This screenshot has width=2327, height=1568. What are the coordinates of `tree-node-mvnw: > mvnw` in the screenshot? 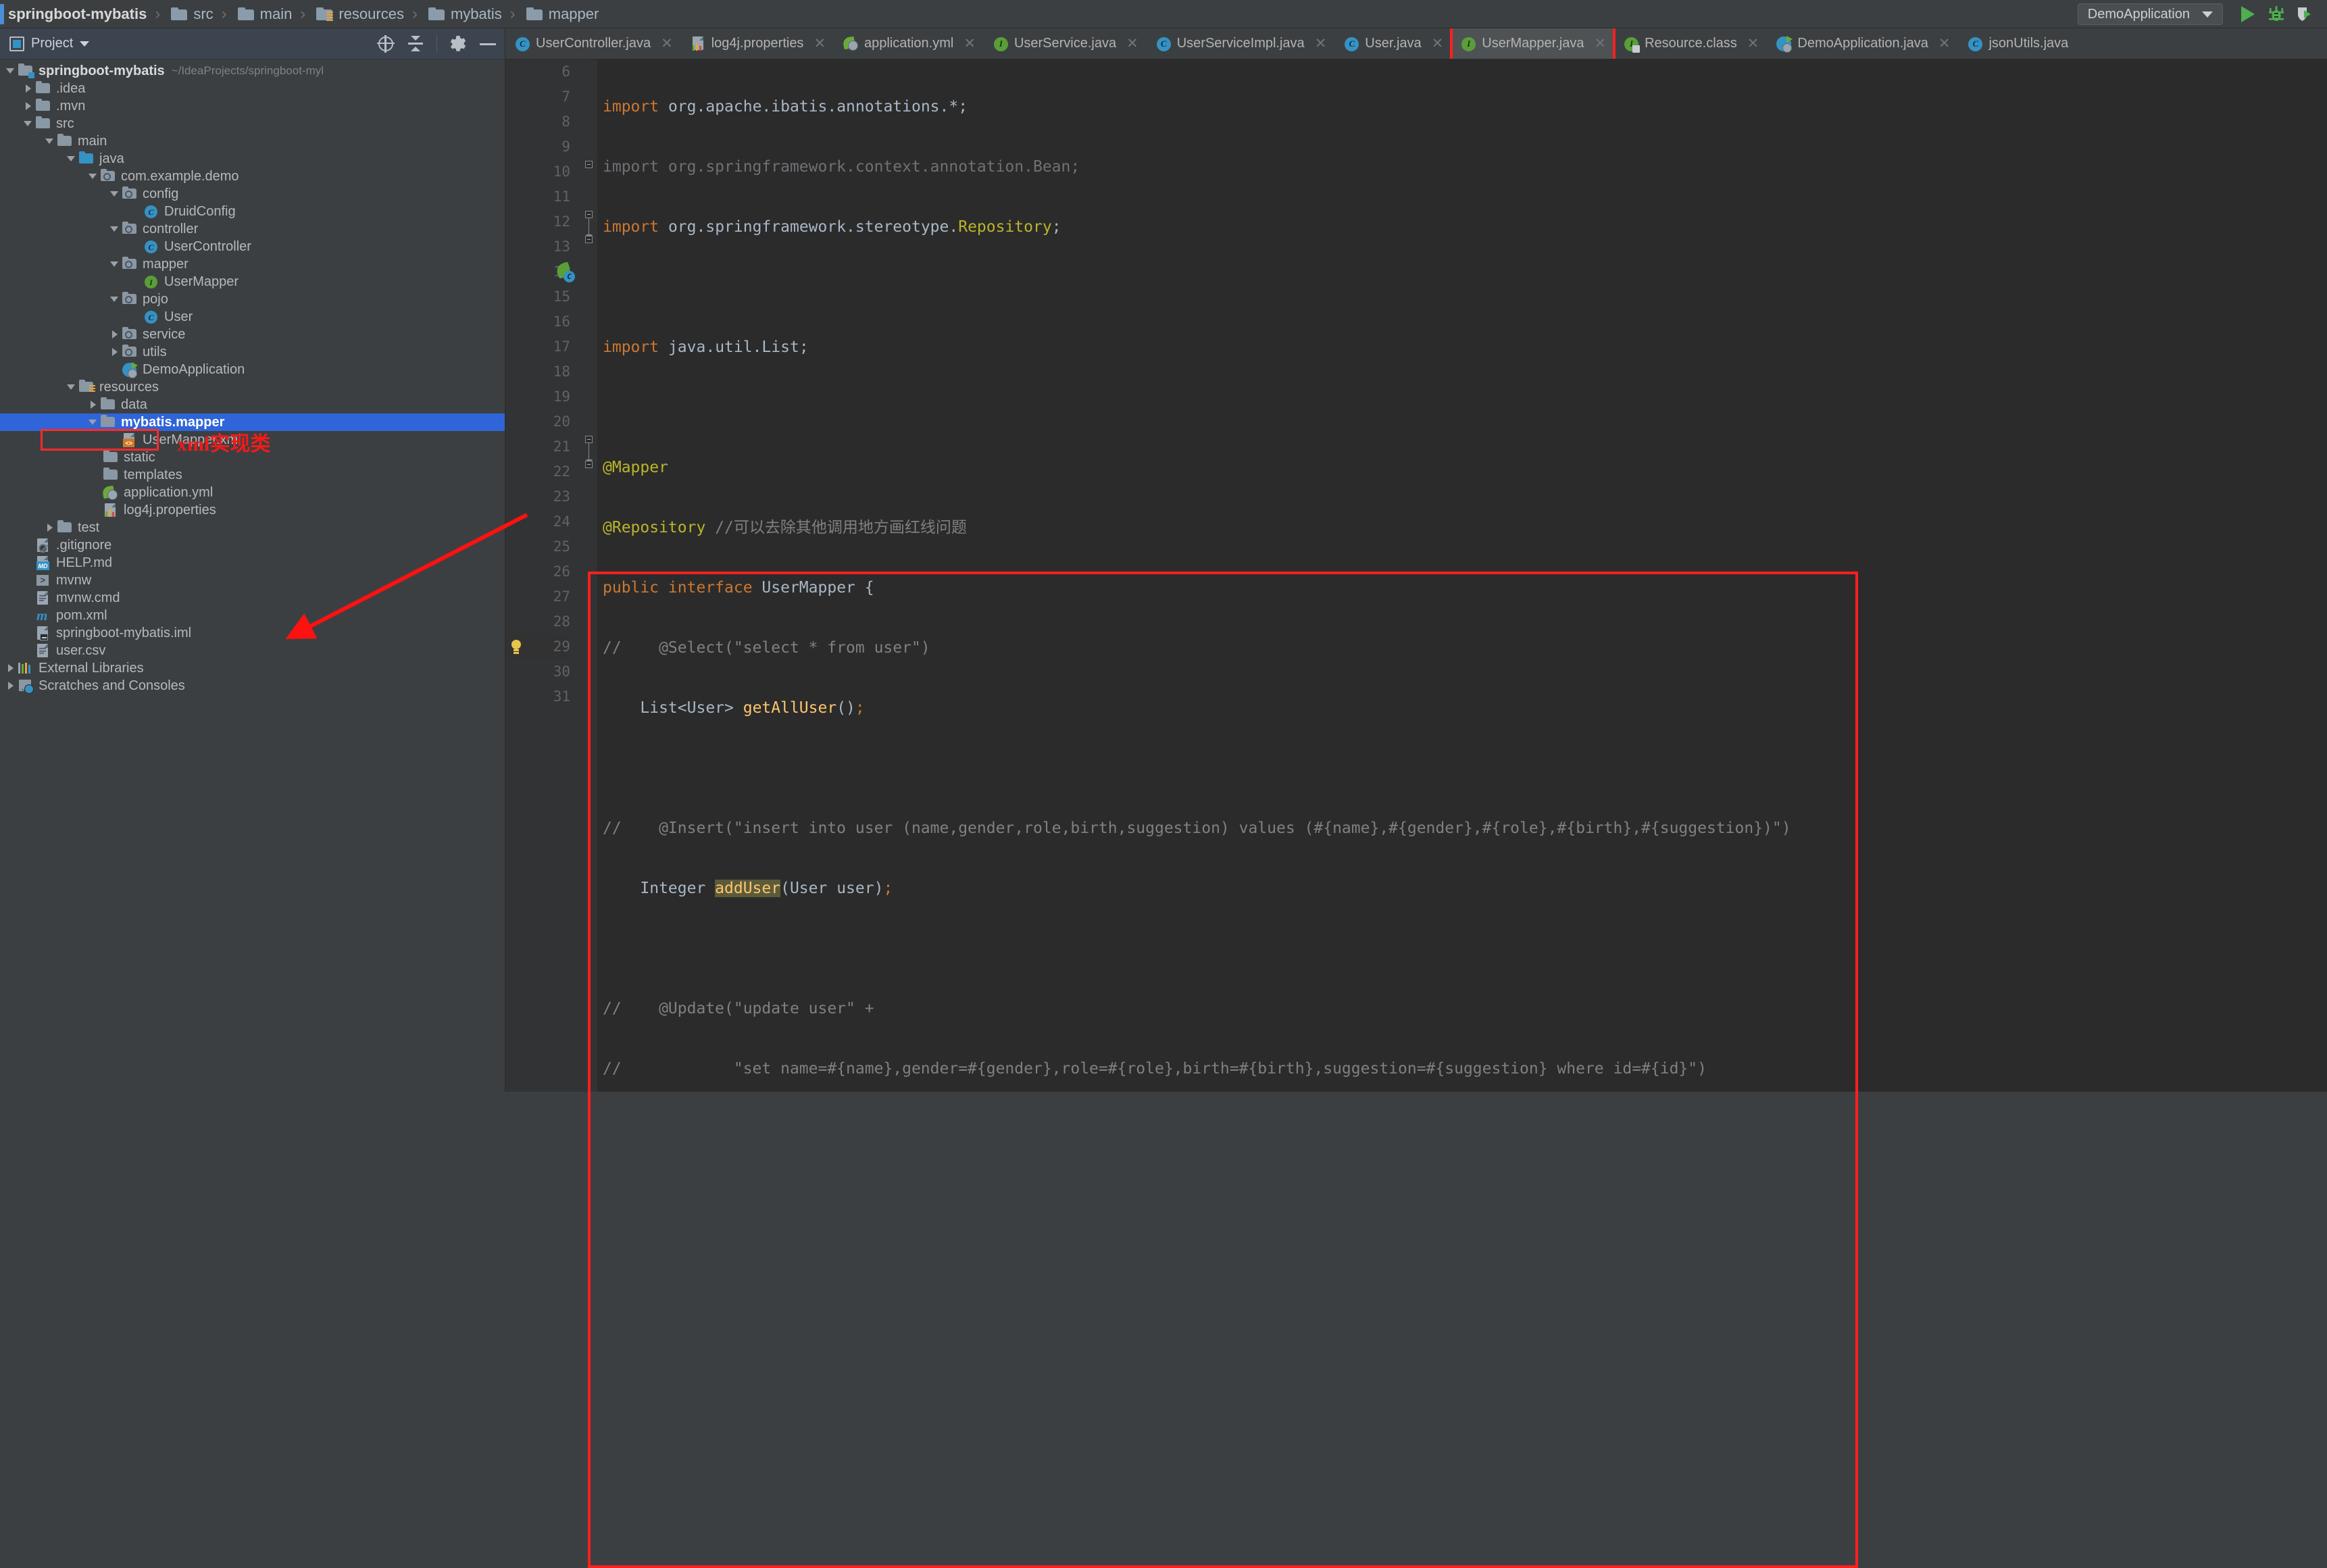 It's located at (252, 581).